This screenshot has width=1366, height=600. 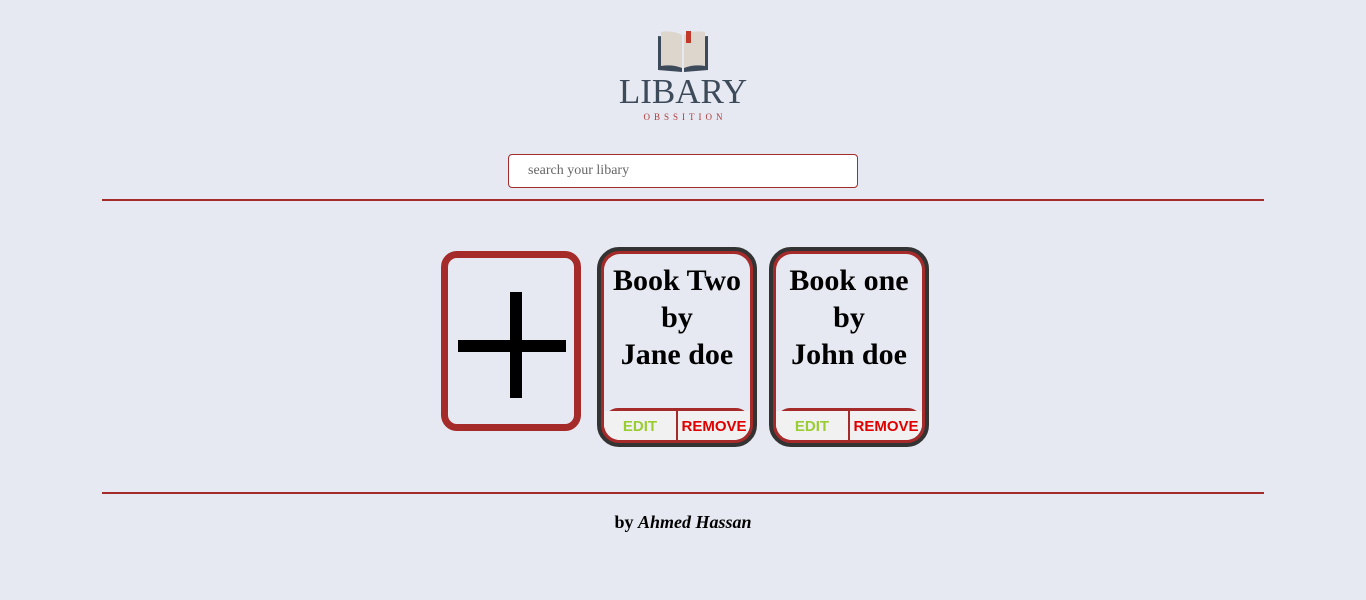 I want to click on book-info: Book one by John doe, so click(x=849, y=317).